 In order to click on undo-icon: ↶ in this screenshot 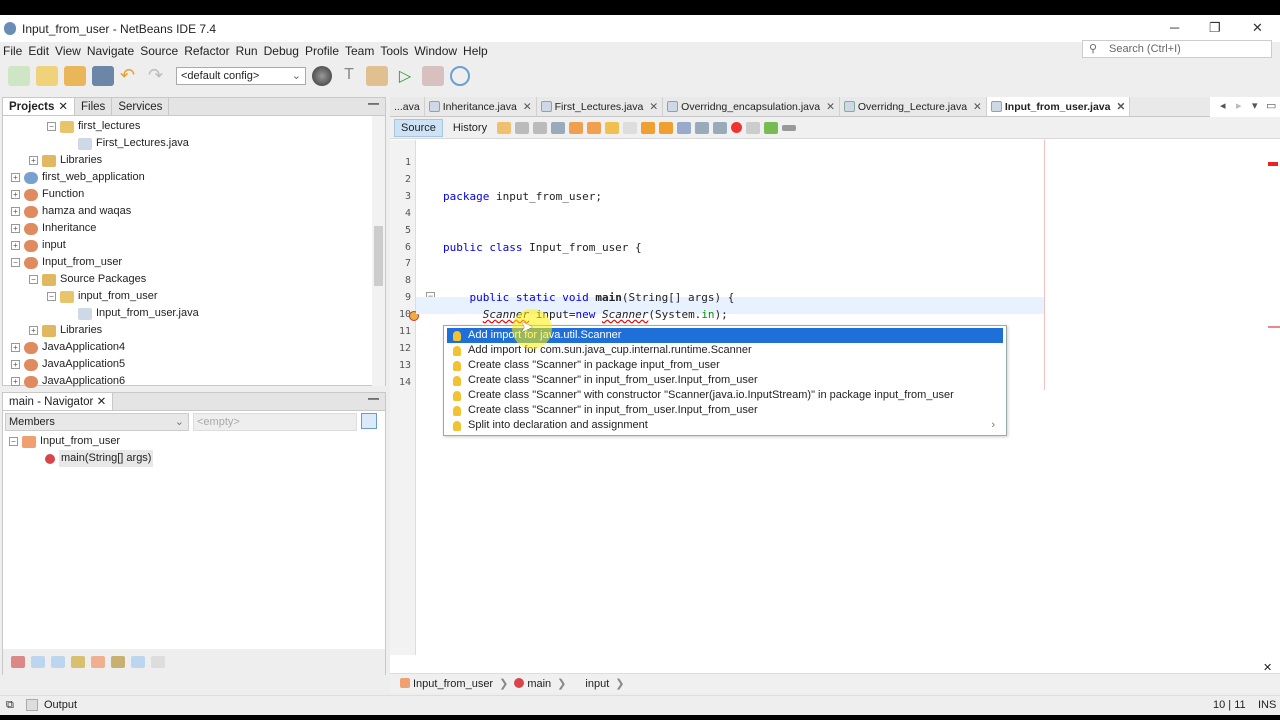, I will do `click(131, 76)`.